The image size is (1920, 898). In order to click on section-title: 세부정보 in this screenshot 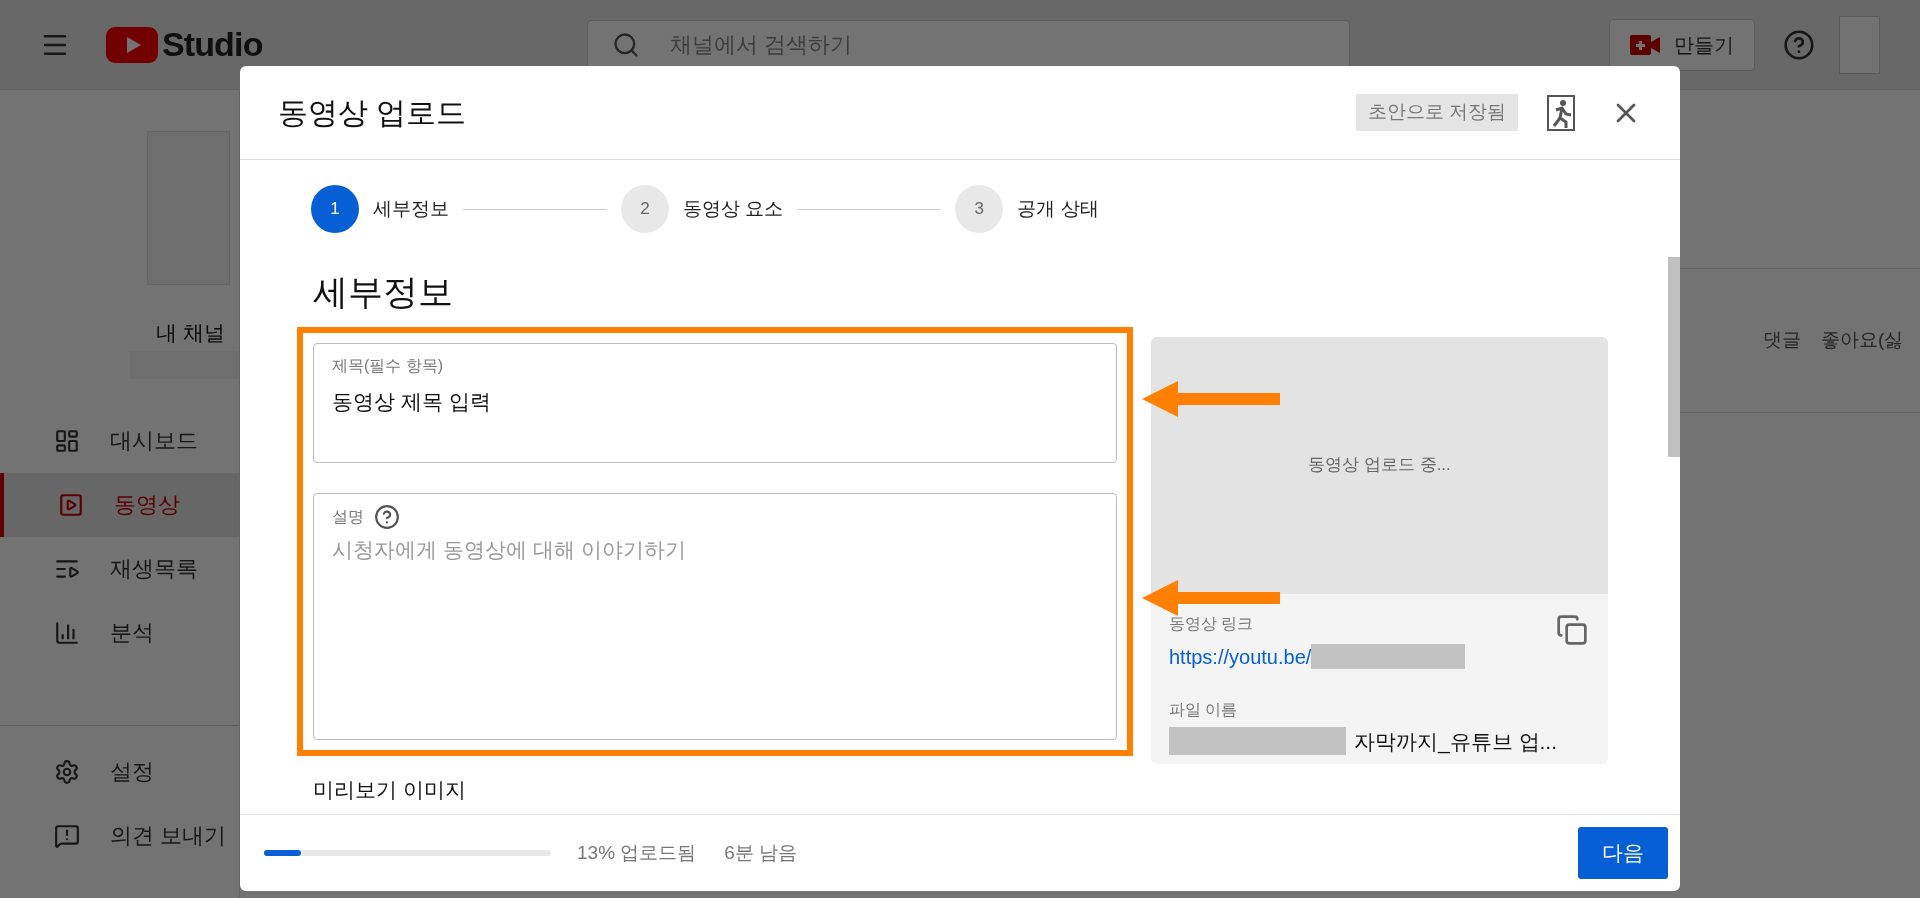, I will do `click(383, 292)`.